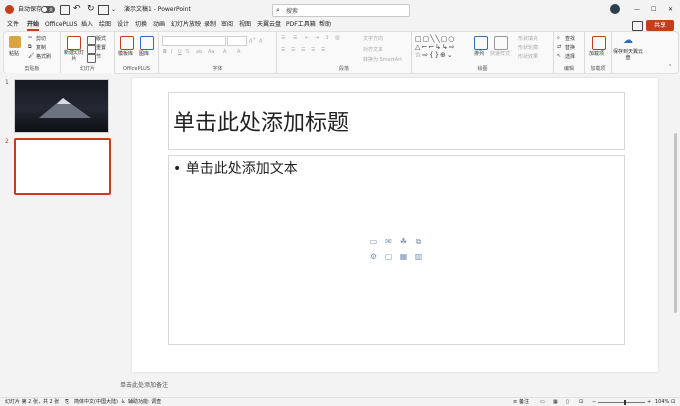 The width and height of the screenshot is (680, 406). I want to click on paste-button: 粘贴, so click(14, 53).